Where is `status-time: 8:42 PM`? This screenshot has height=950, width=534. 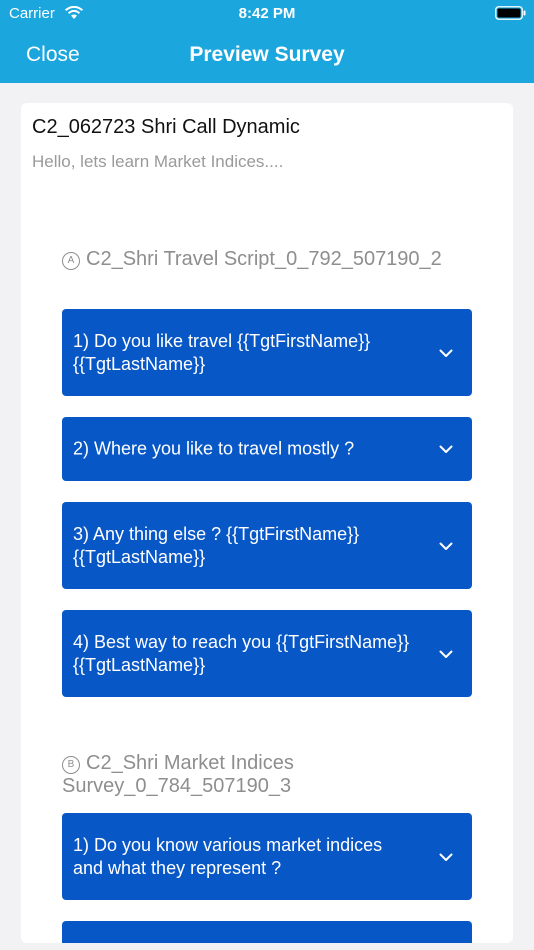 status-time: 8:42 PM is located at coordinates (267, 13).